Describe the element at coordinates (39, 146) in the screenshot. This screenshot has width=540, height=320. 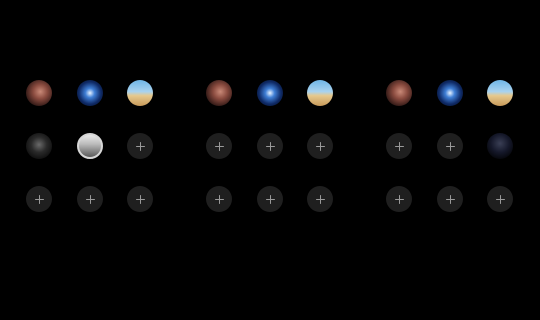
I see `profile-photo-dark-icon` at that location.